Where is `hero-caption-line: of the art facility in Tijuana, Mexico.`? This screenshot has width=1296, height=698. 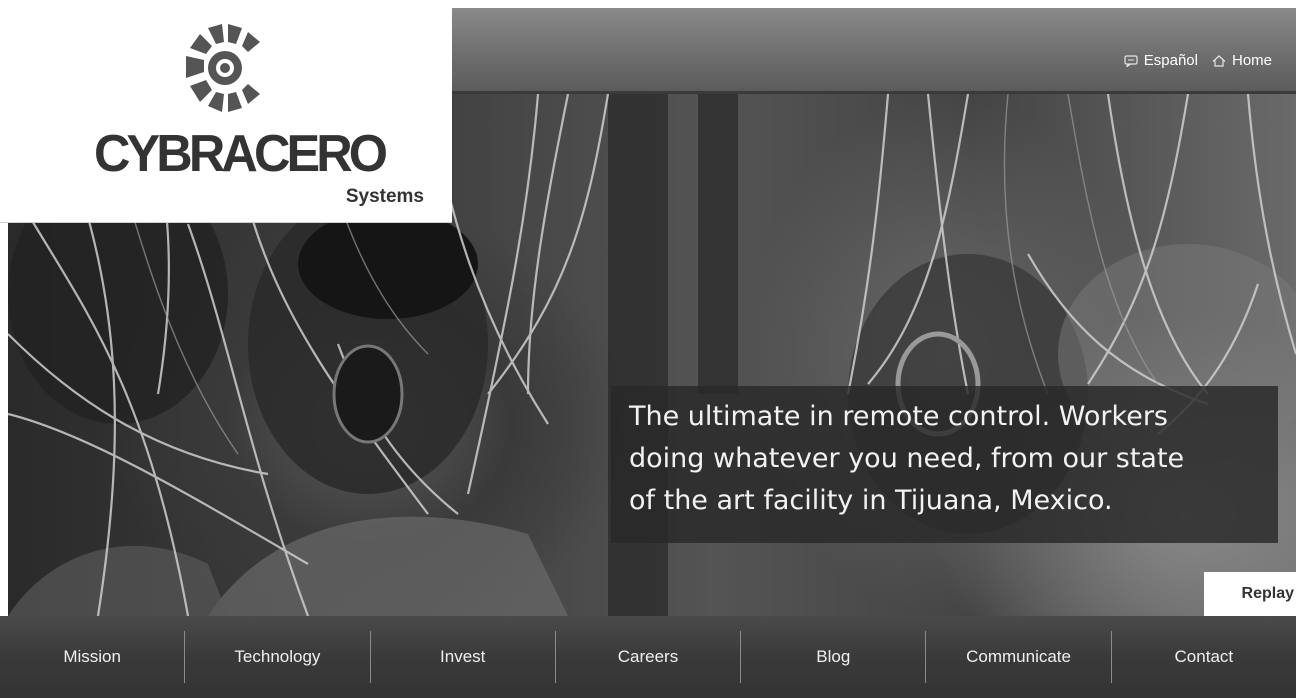 hero-caption-line: of the art facility in Tijuana, Mexico. is located at coordinates (871, 500).